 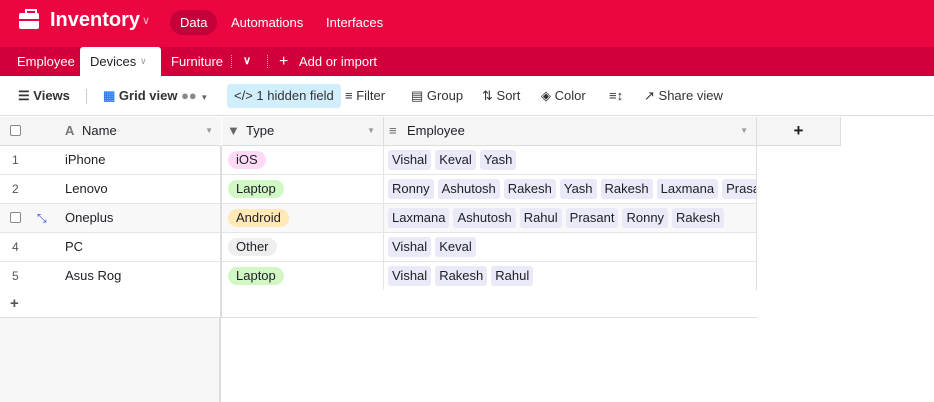 What do you see at coordinates (194, 22) in the screenshot?
I see `nav-data: Data` at bounding box center [194, 22].